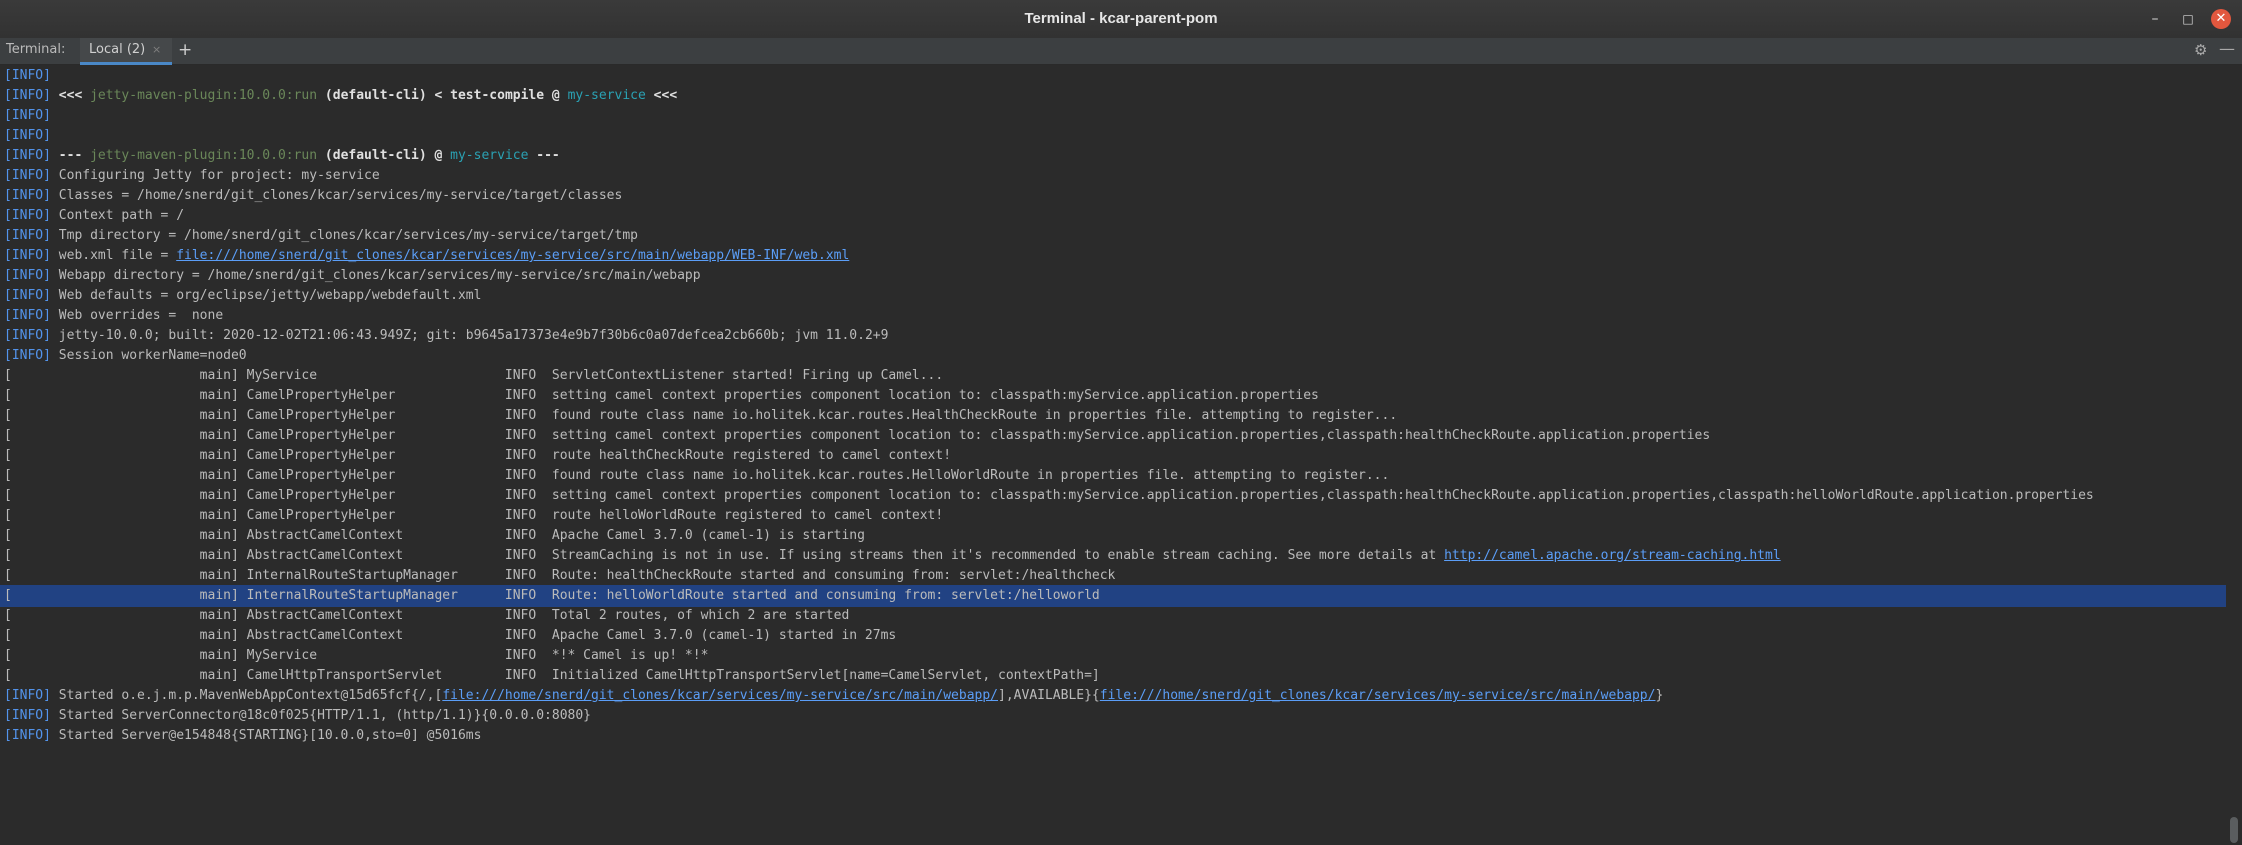 This screenshot has width=2242, height=845. I want to click on window-title: Terminal - kcar-parent-pom, so click(1121, 18).